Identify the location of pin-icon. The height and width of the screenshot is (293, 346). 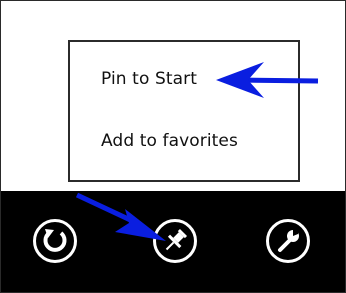
(176, 239).